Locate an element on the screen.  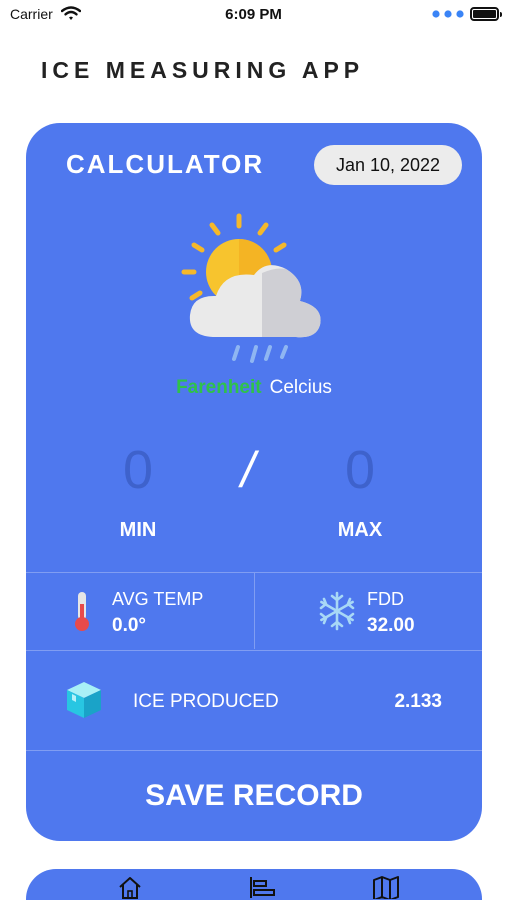
status-bar: Carrier 6:09 PM is located at coordinates (253, 15).